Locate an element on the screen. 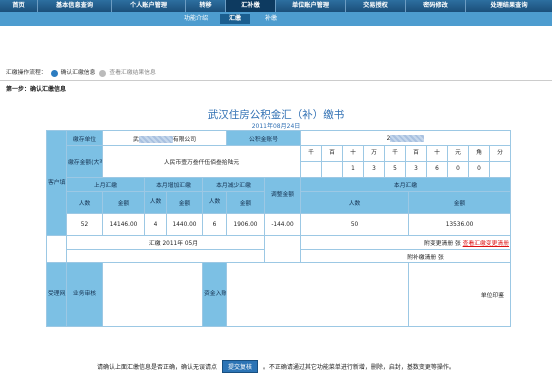 Image resolution: width=552 pixels, height=390 pixels. nav-transfer: 转移 is located at coordinates (206, 6).